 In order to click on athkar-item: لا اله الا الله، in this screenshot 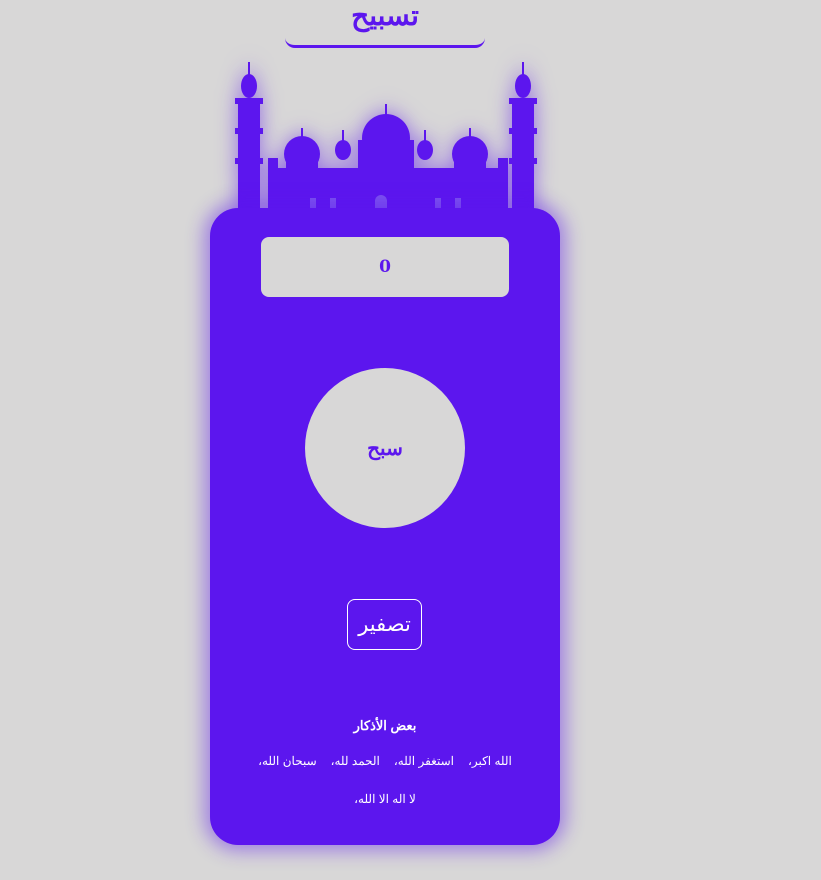, I will do `click(385, 799)`.